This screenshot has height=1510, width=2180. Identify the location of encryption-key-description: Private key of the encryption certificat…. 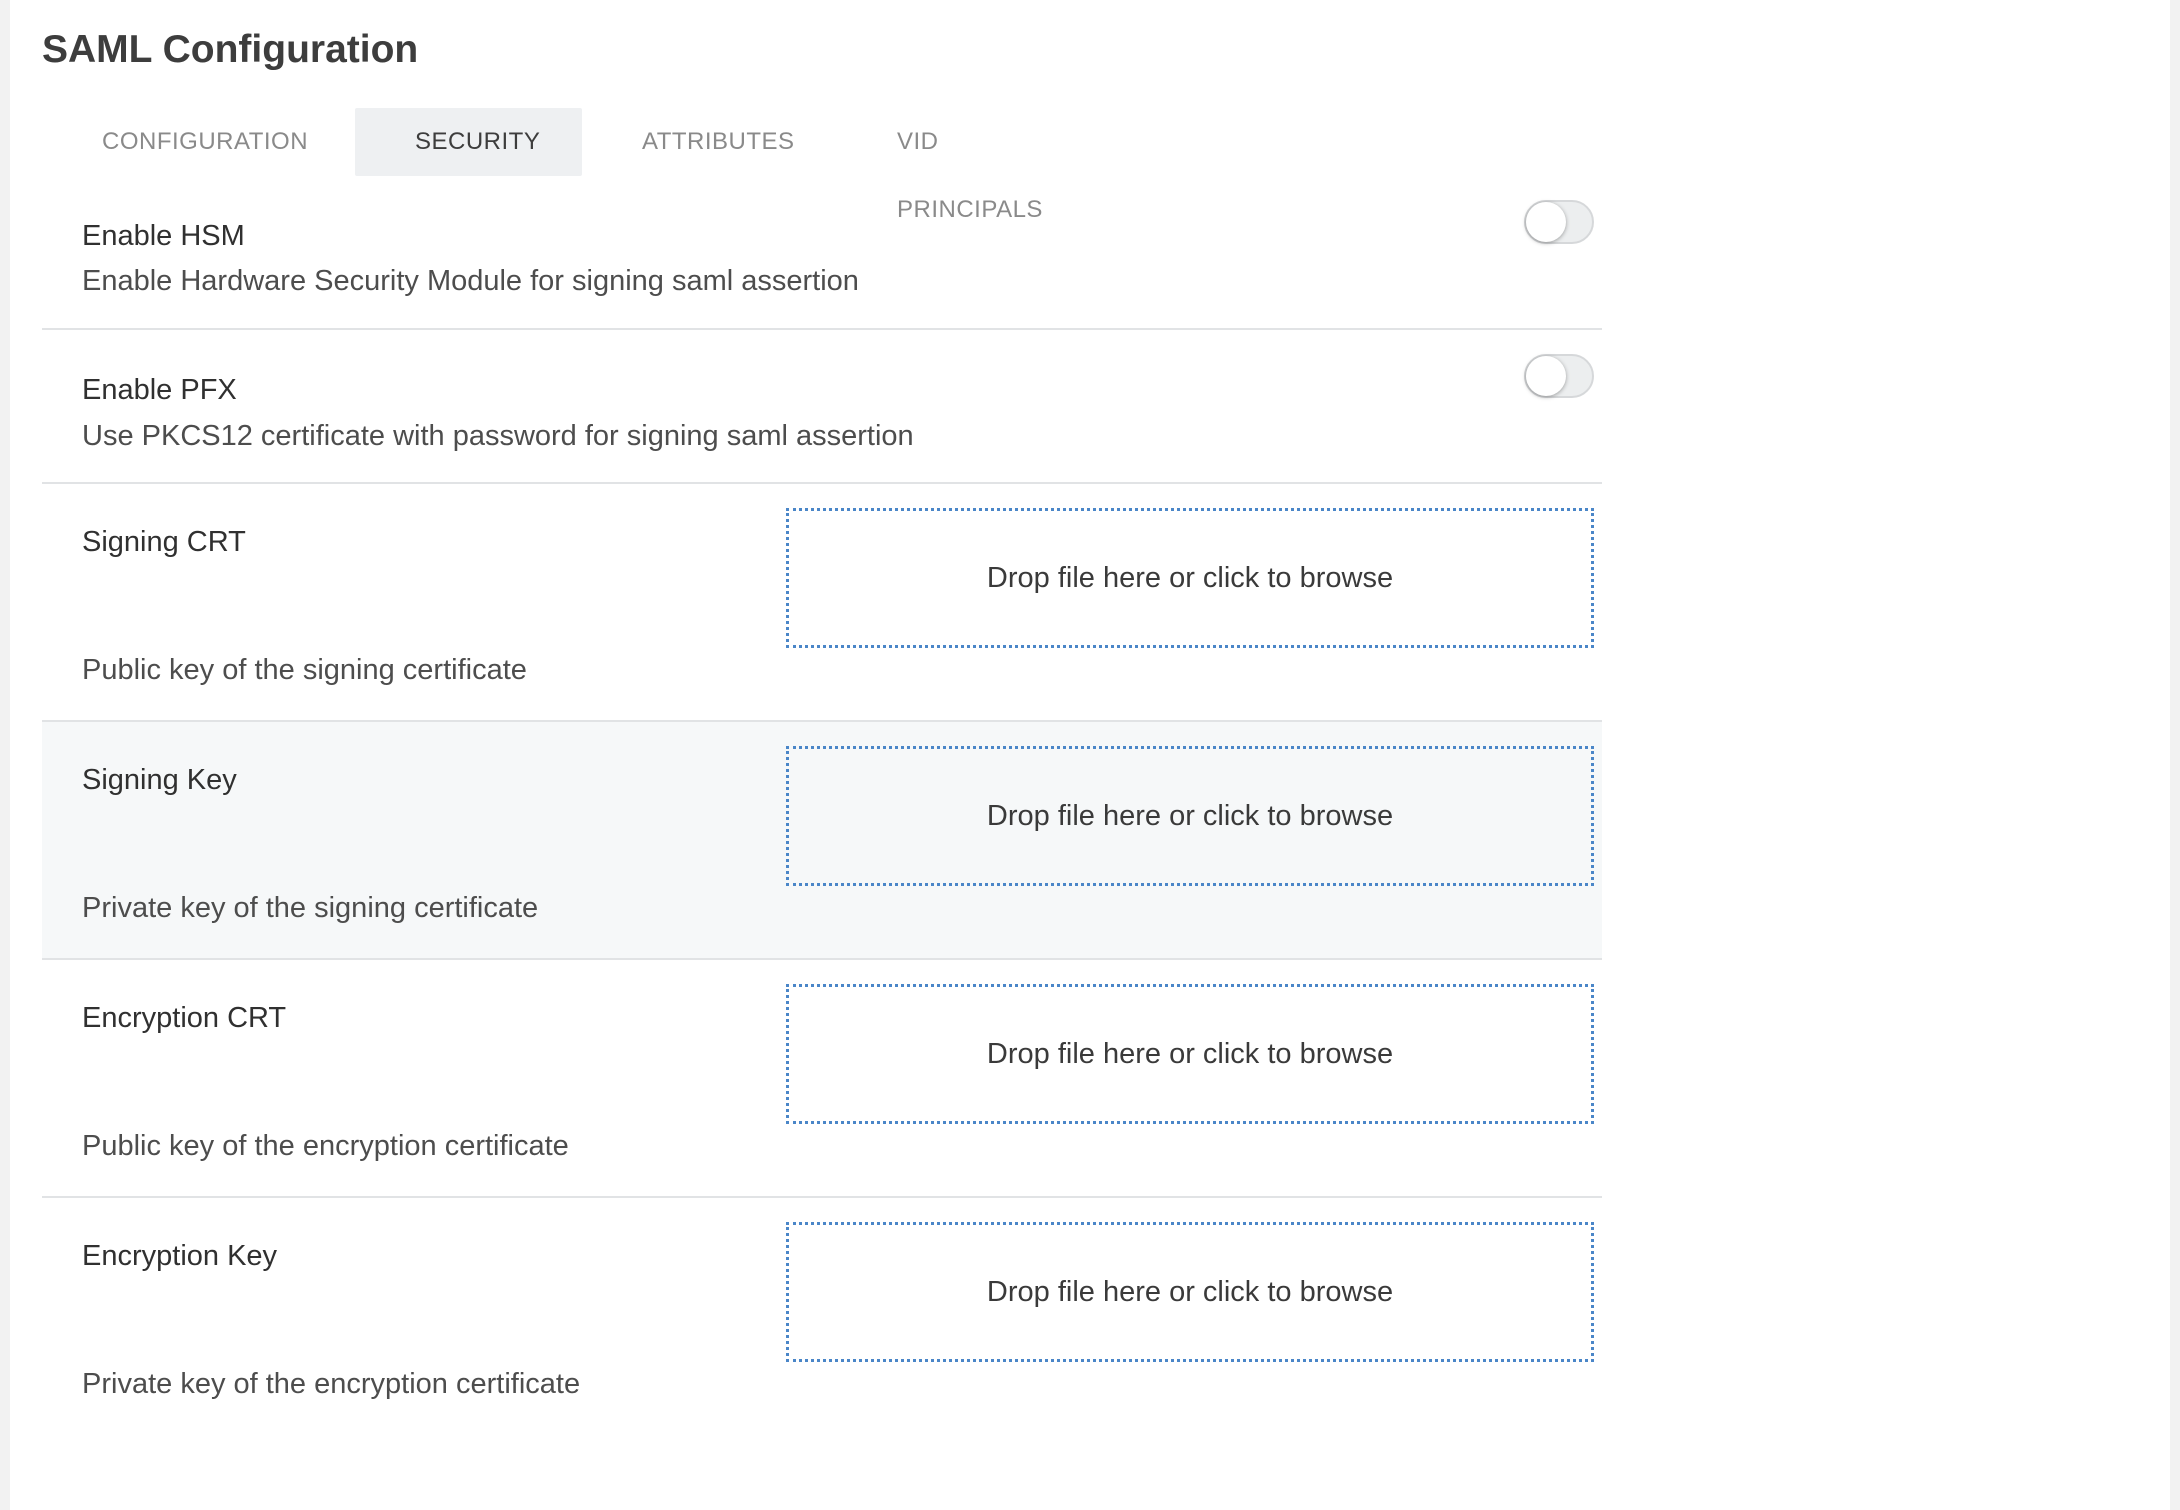
(331, 1384).